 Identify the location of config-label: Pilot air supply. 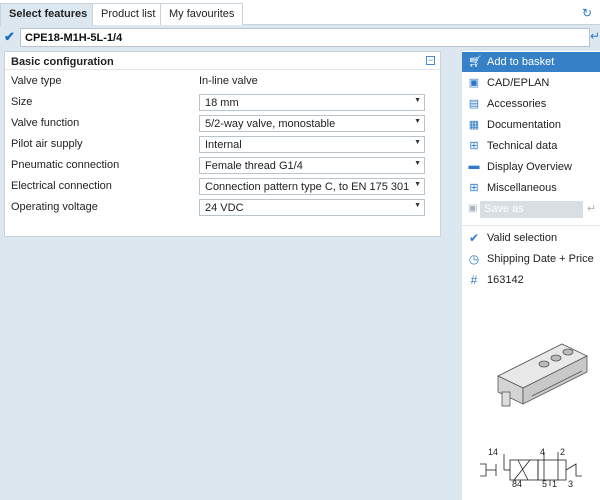
(47, 144).